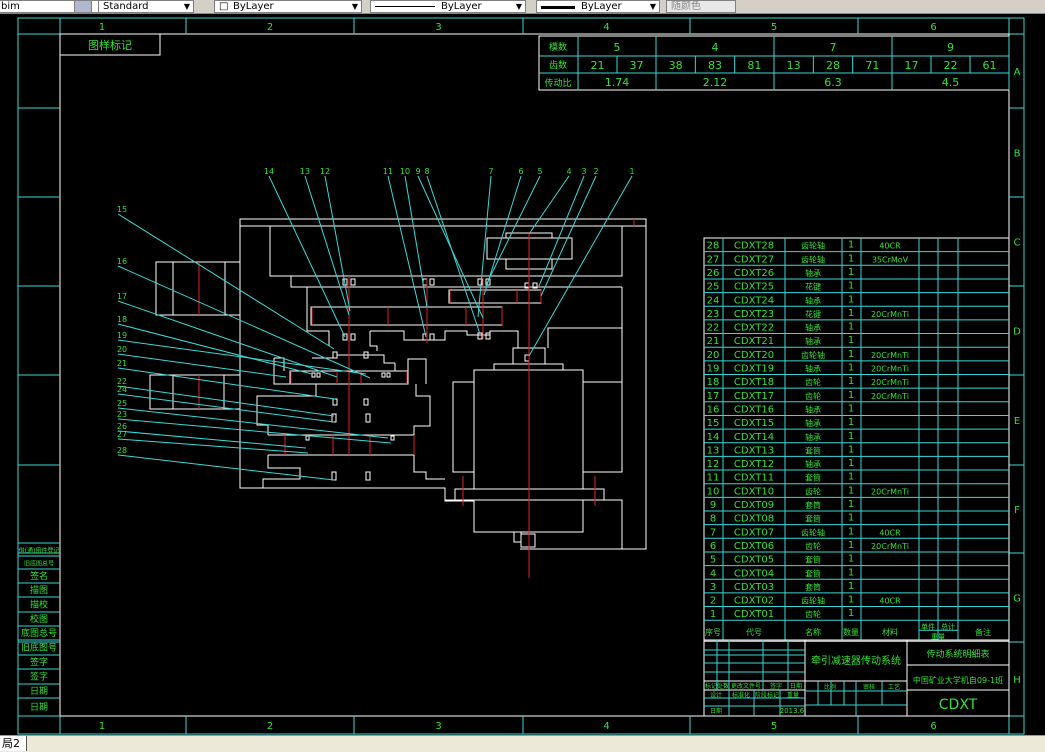 The width and height of the screenshot is (1045, 752). I want to click on text-style-dropdown: Standard ▼, so click(146, 6).